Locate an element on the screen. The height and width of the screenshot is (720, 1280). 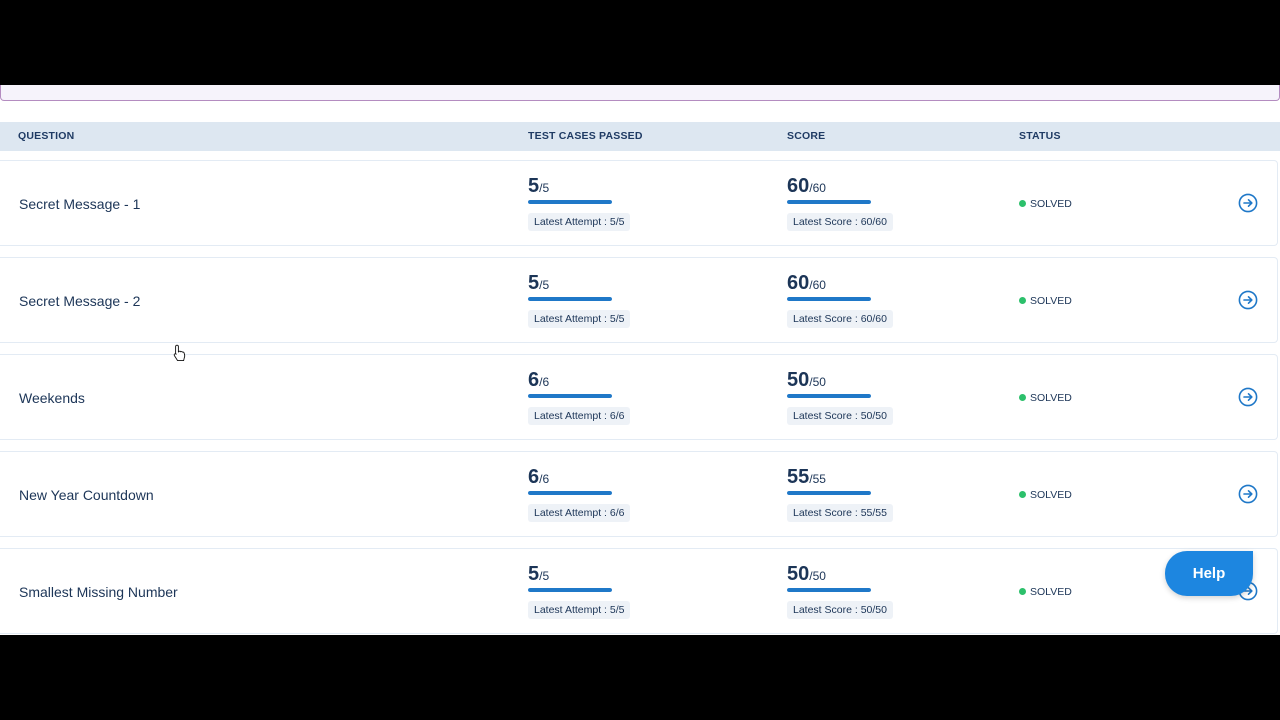
header-score: SCORE is located at coordinates (806, 136).